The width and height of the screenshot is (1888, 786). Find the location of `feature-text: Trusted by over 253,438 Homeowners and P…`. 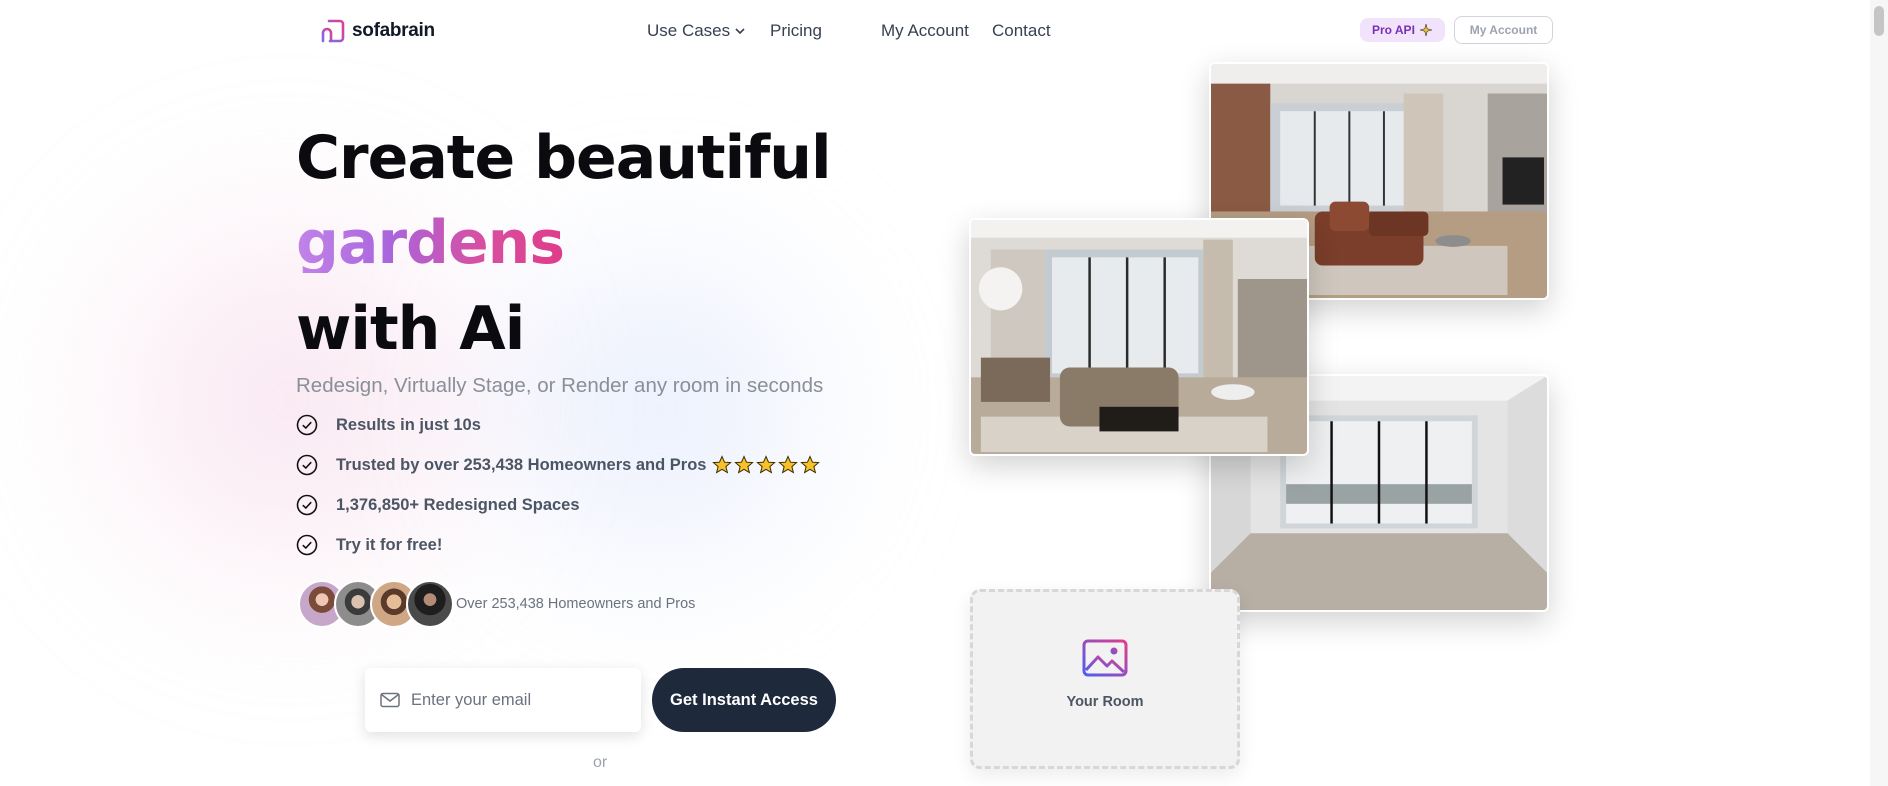

feature-text: Trusted by over 253,438 Homeowners and P… is located at coordinates (521, 464).